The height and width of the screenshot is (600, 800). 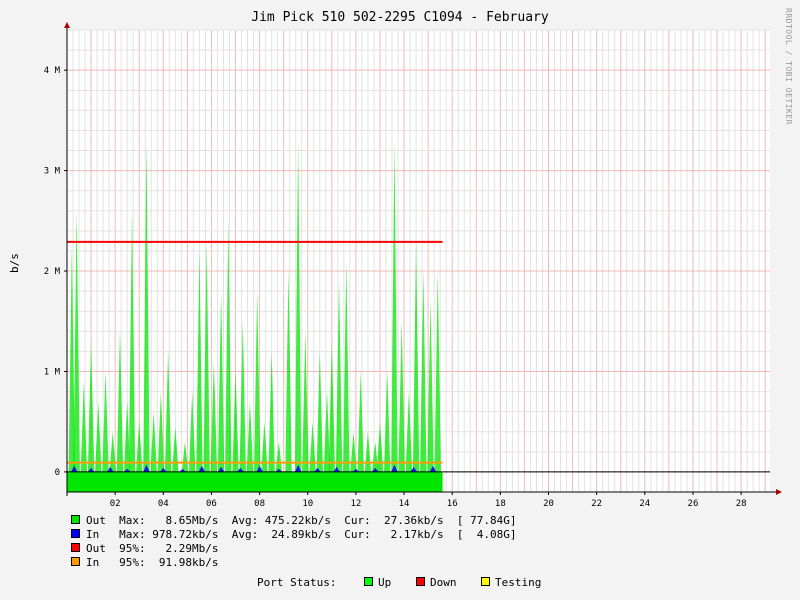 I want to click on x-tick-label: 12, so click(x=355, y=504).